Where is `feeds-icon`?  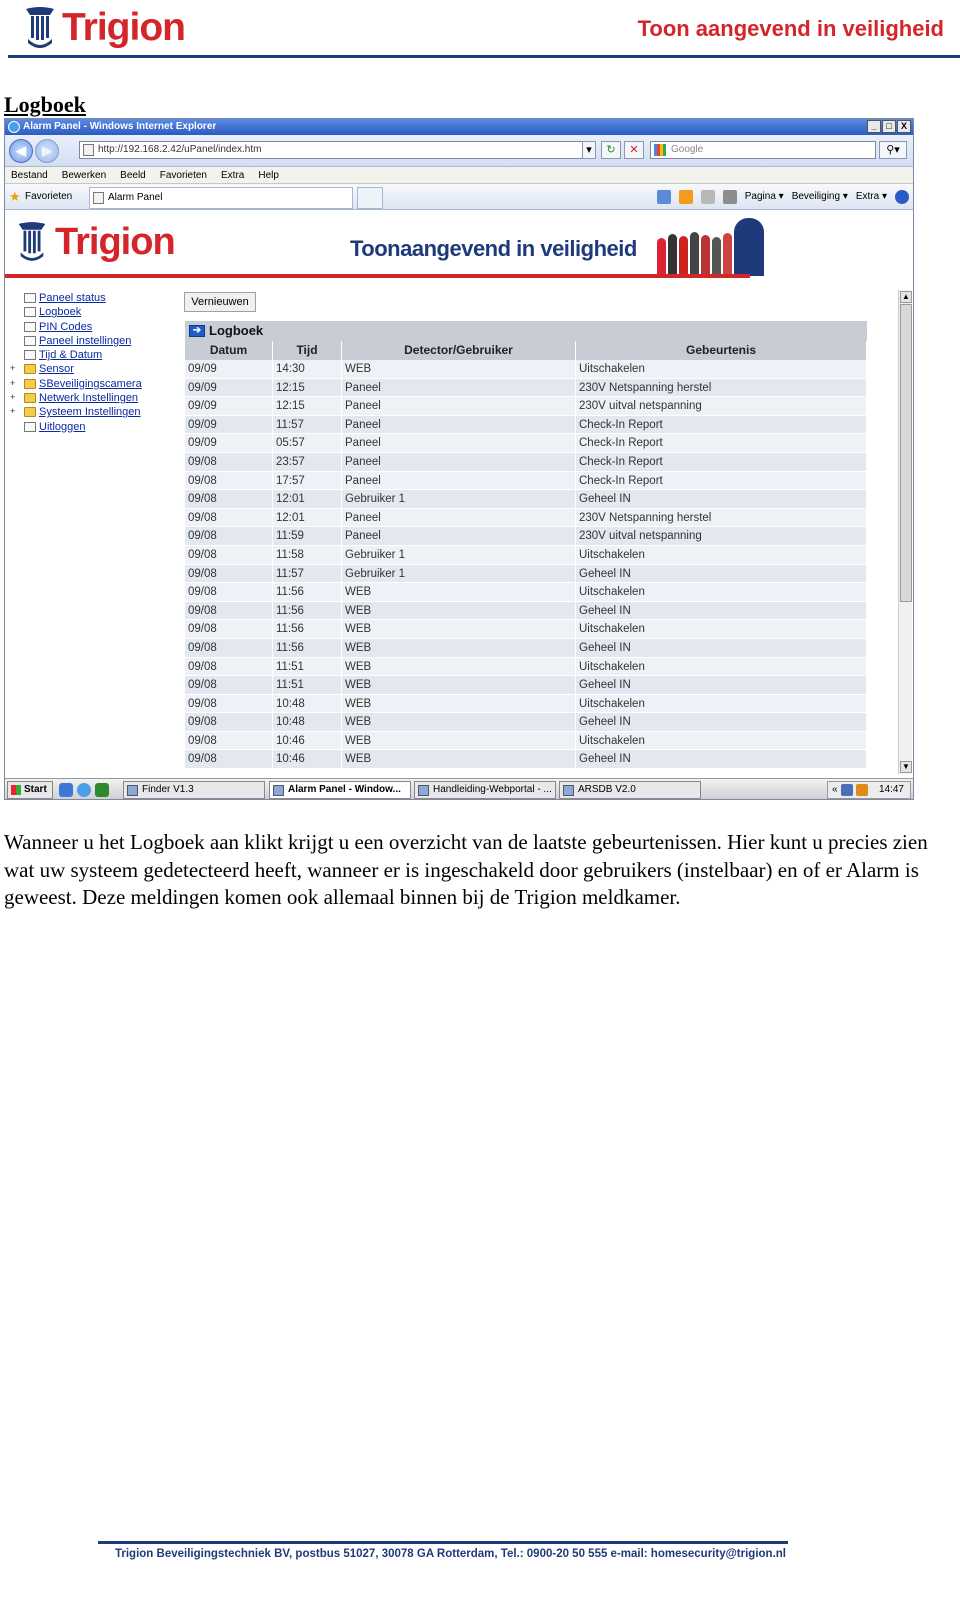
feeds-icon is located at coordinates (685, 197).